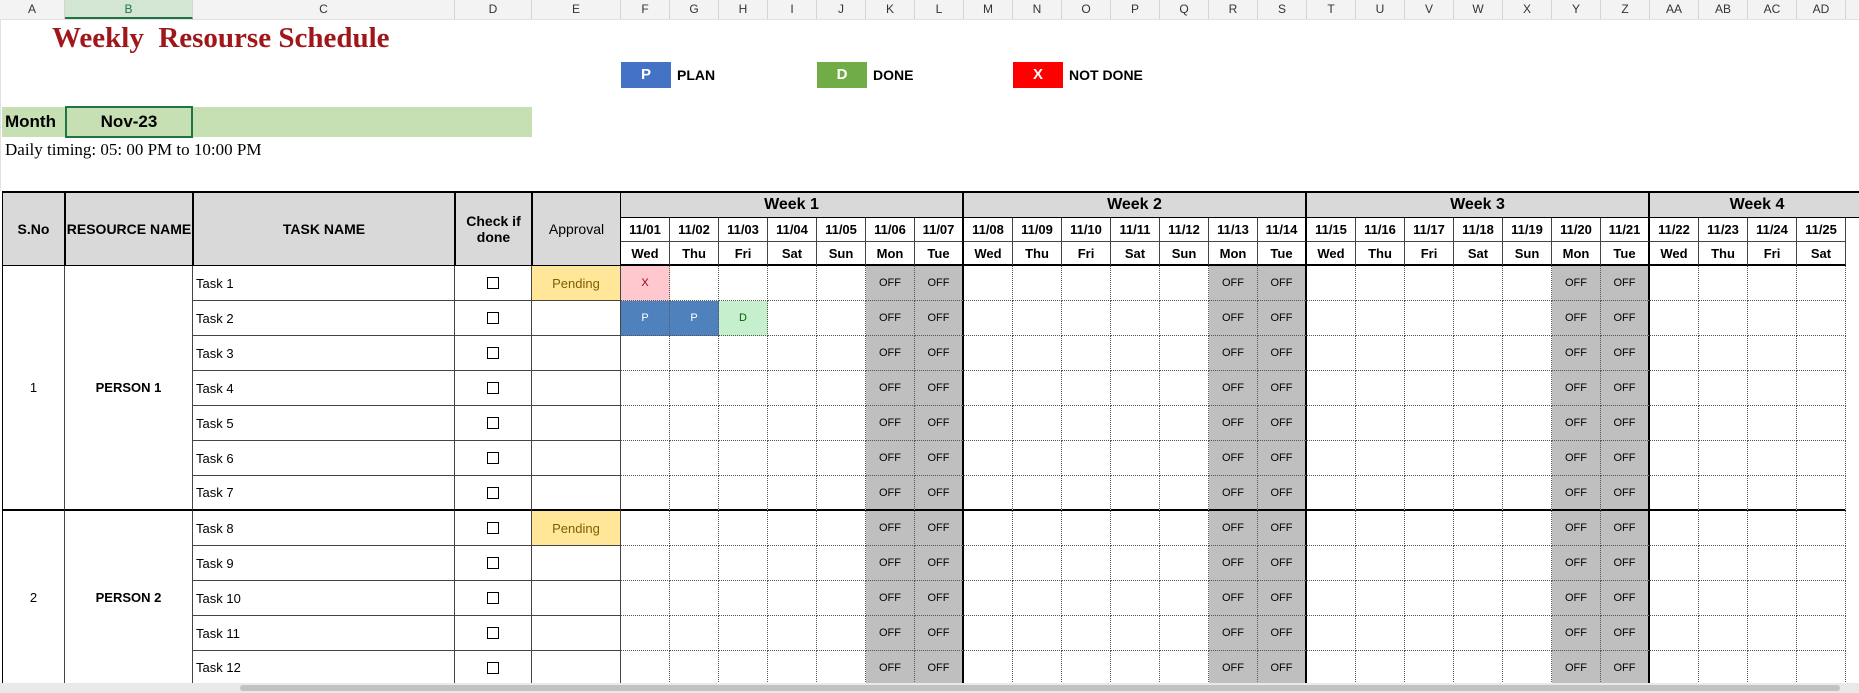  Describe the element at coordinates (792, 9) in the screenshot. I see `column-header-i: I` at that location.